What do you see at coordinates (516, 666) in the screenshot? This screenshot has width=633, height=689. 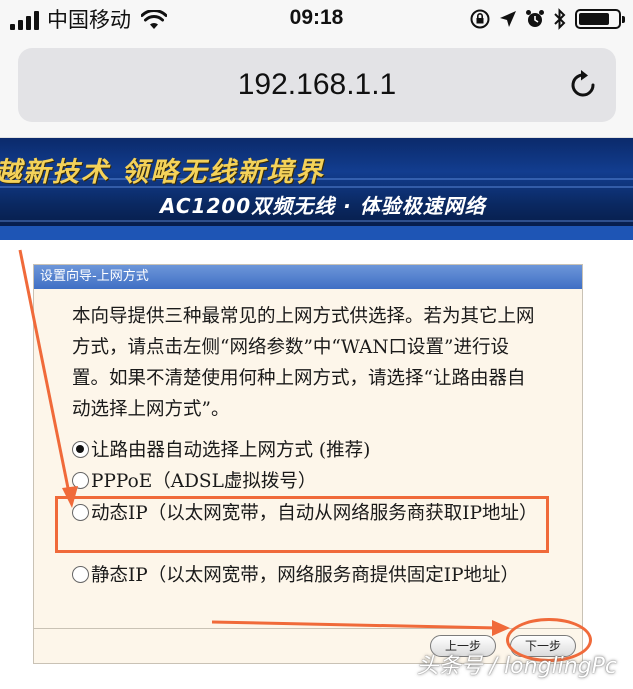 I see `watermark: 头条号 / longlingPc` at bounding box center [516, 666].